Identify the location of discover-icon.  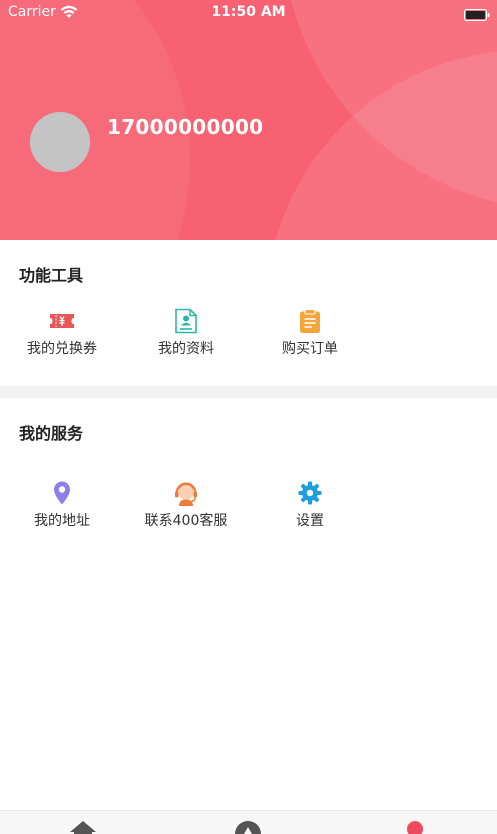
(248, 826).